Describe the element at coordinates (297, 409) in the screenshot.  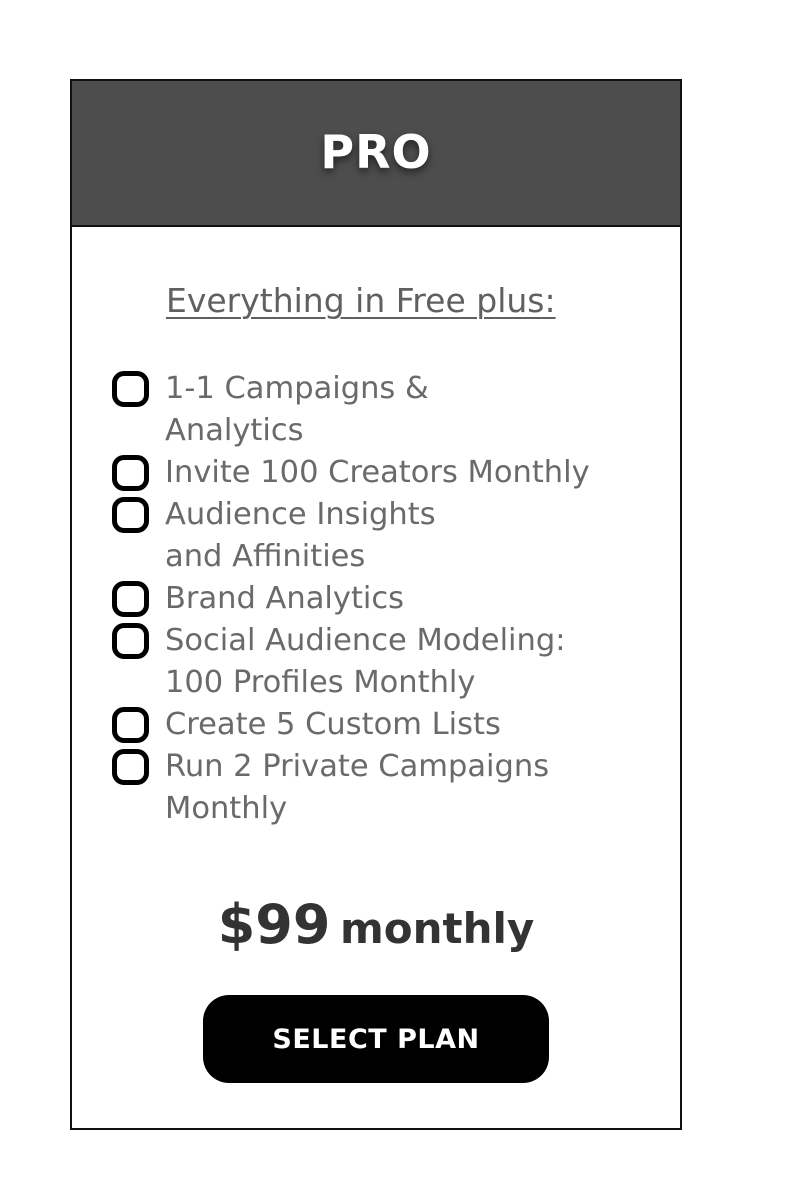
I see `feature-label: 1-1 Campaigns & Analytics` at that location.